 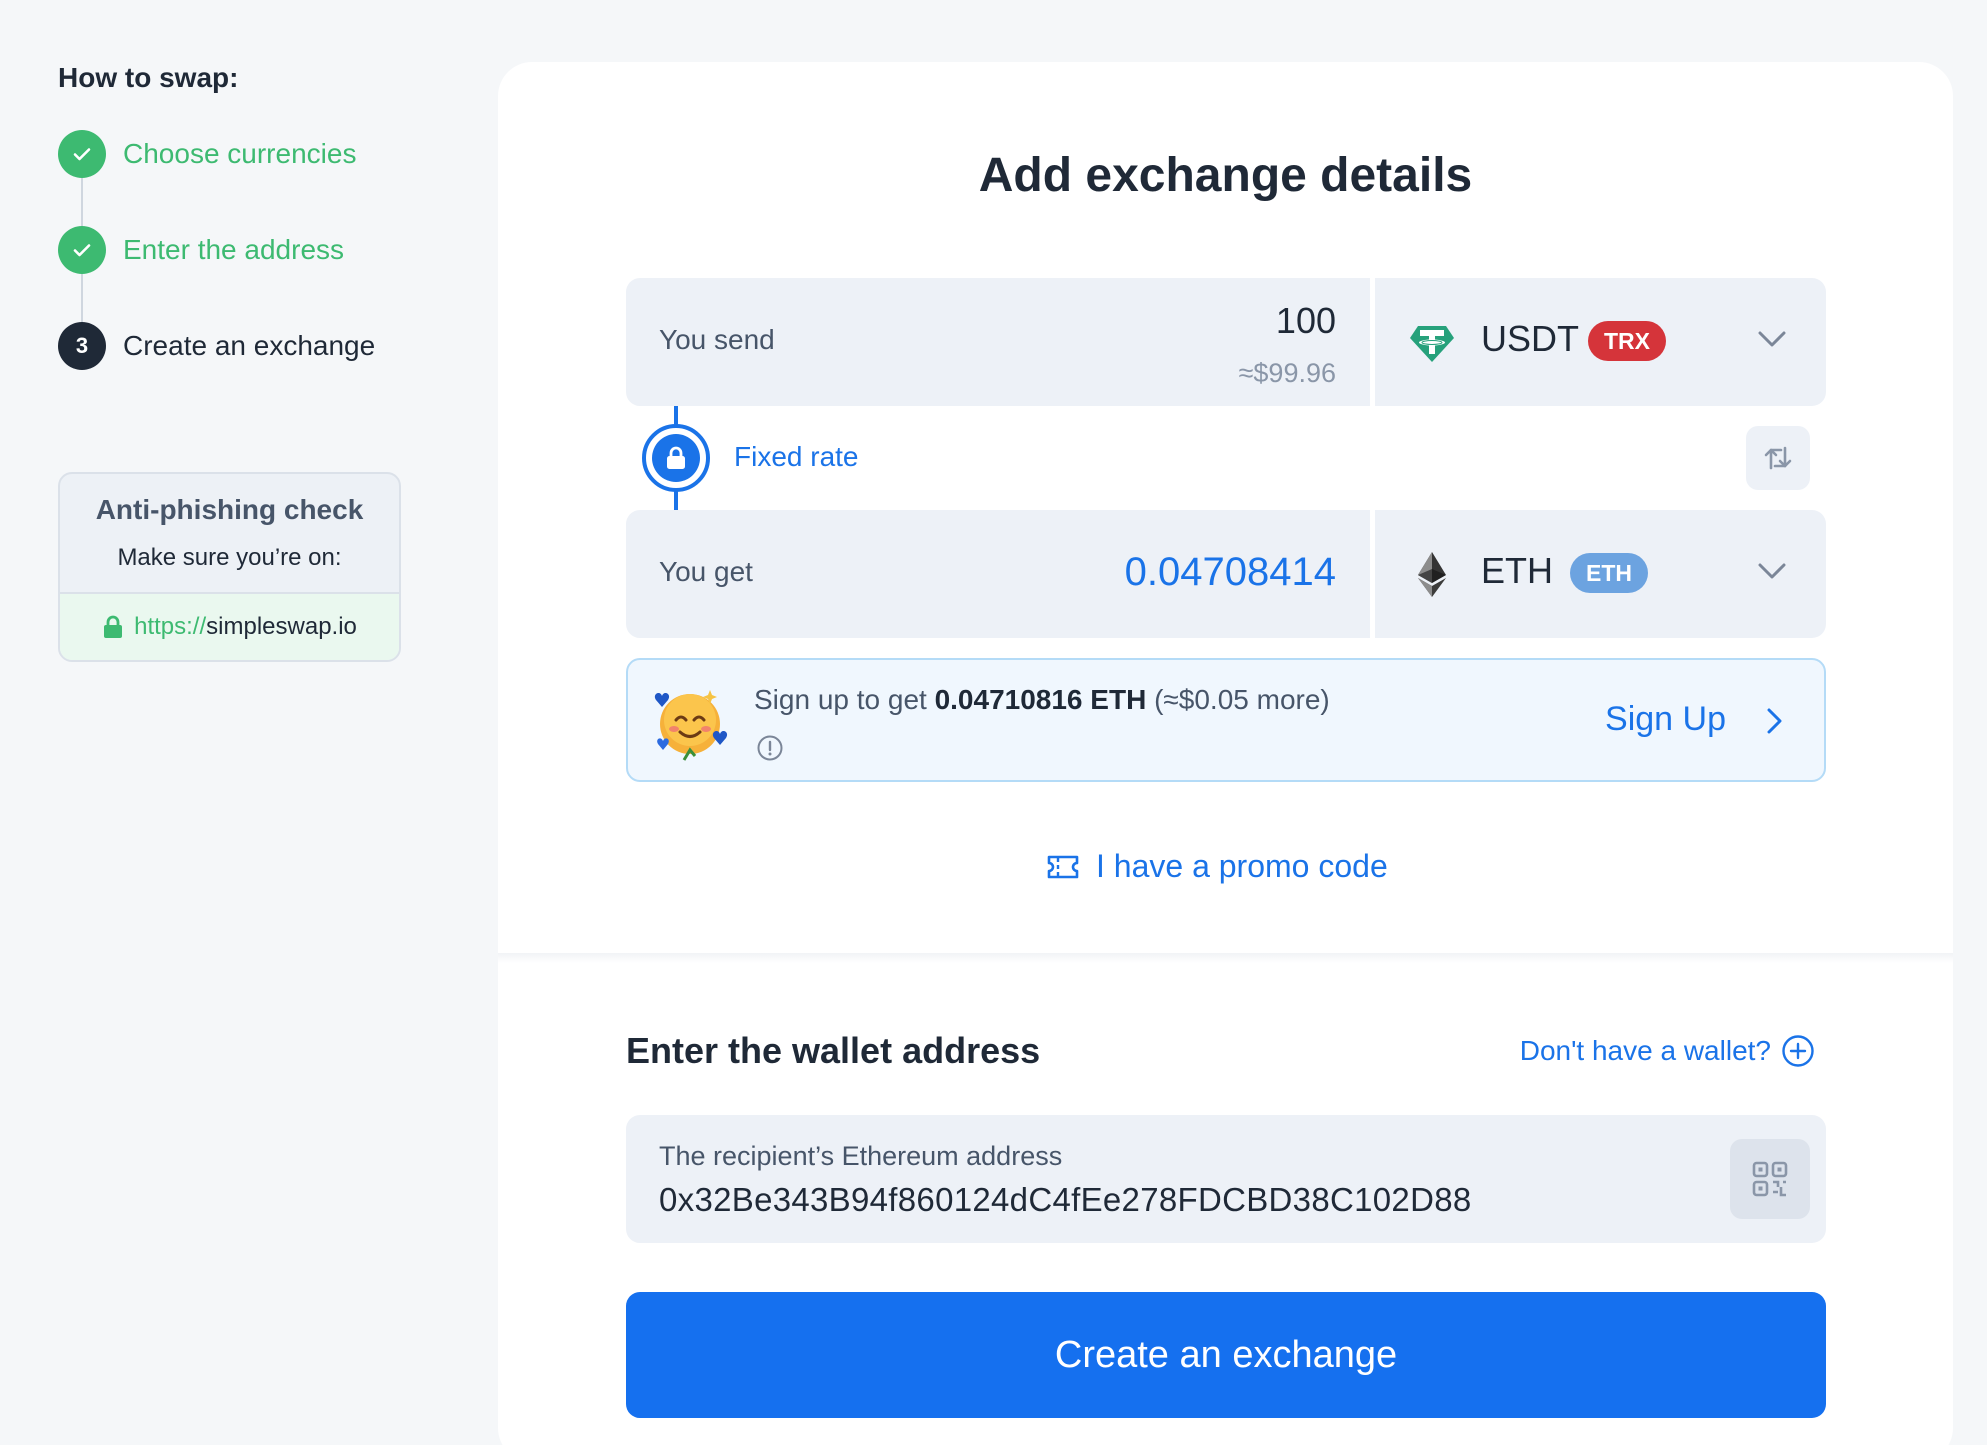 What do you see at coordinates (1238, 699) in the screenshot?
I see `signup-text-suffix: (≈$0.05 more)` at bounding box center [1238, 699].